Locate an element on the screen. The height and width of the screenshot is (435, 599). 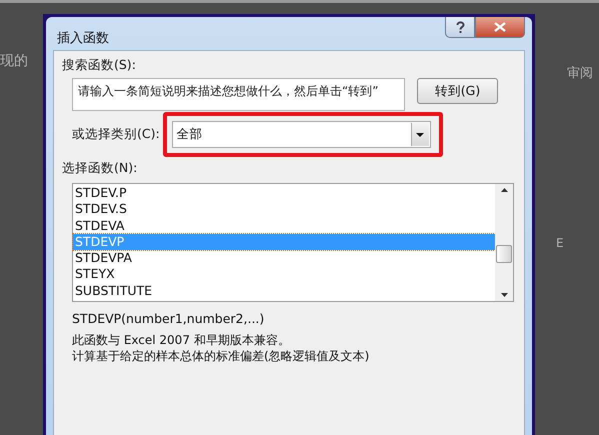
go-button: 转到(G) is located at coordinates (457, 91).